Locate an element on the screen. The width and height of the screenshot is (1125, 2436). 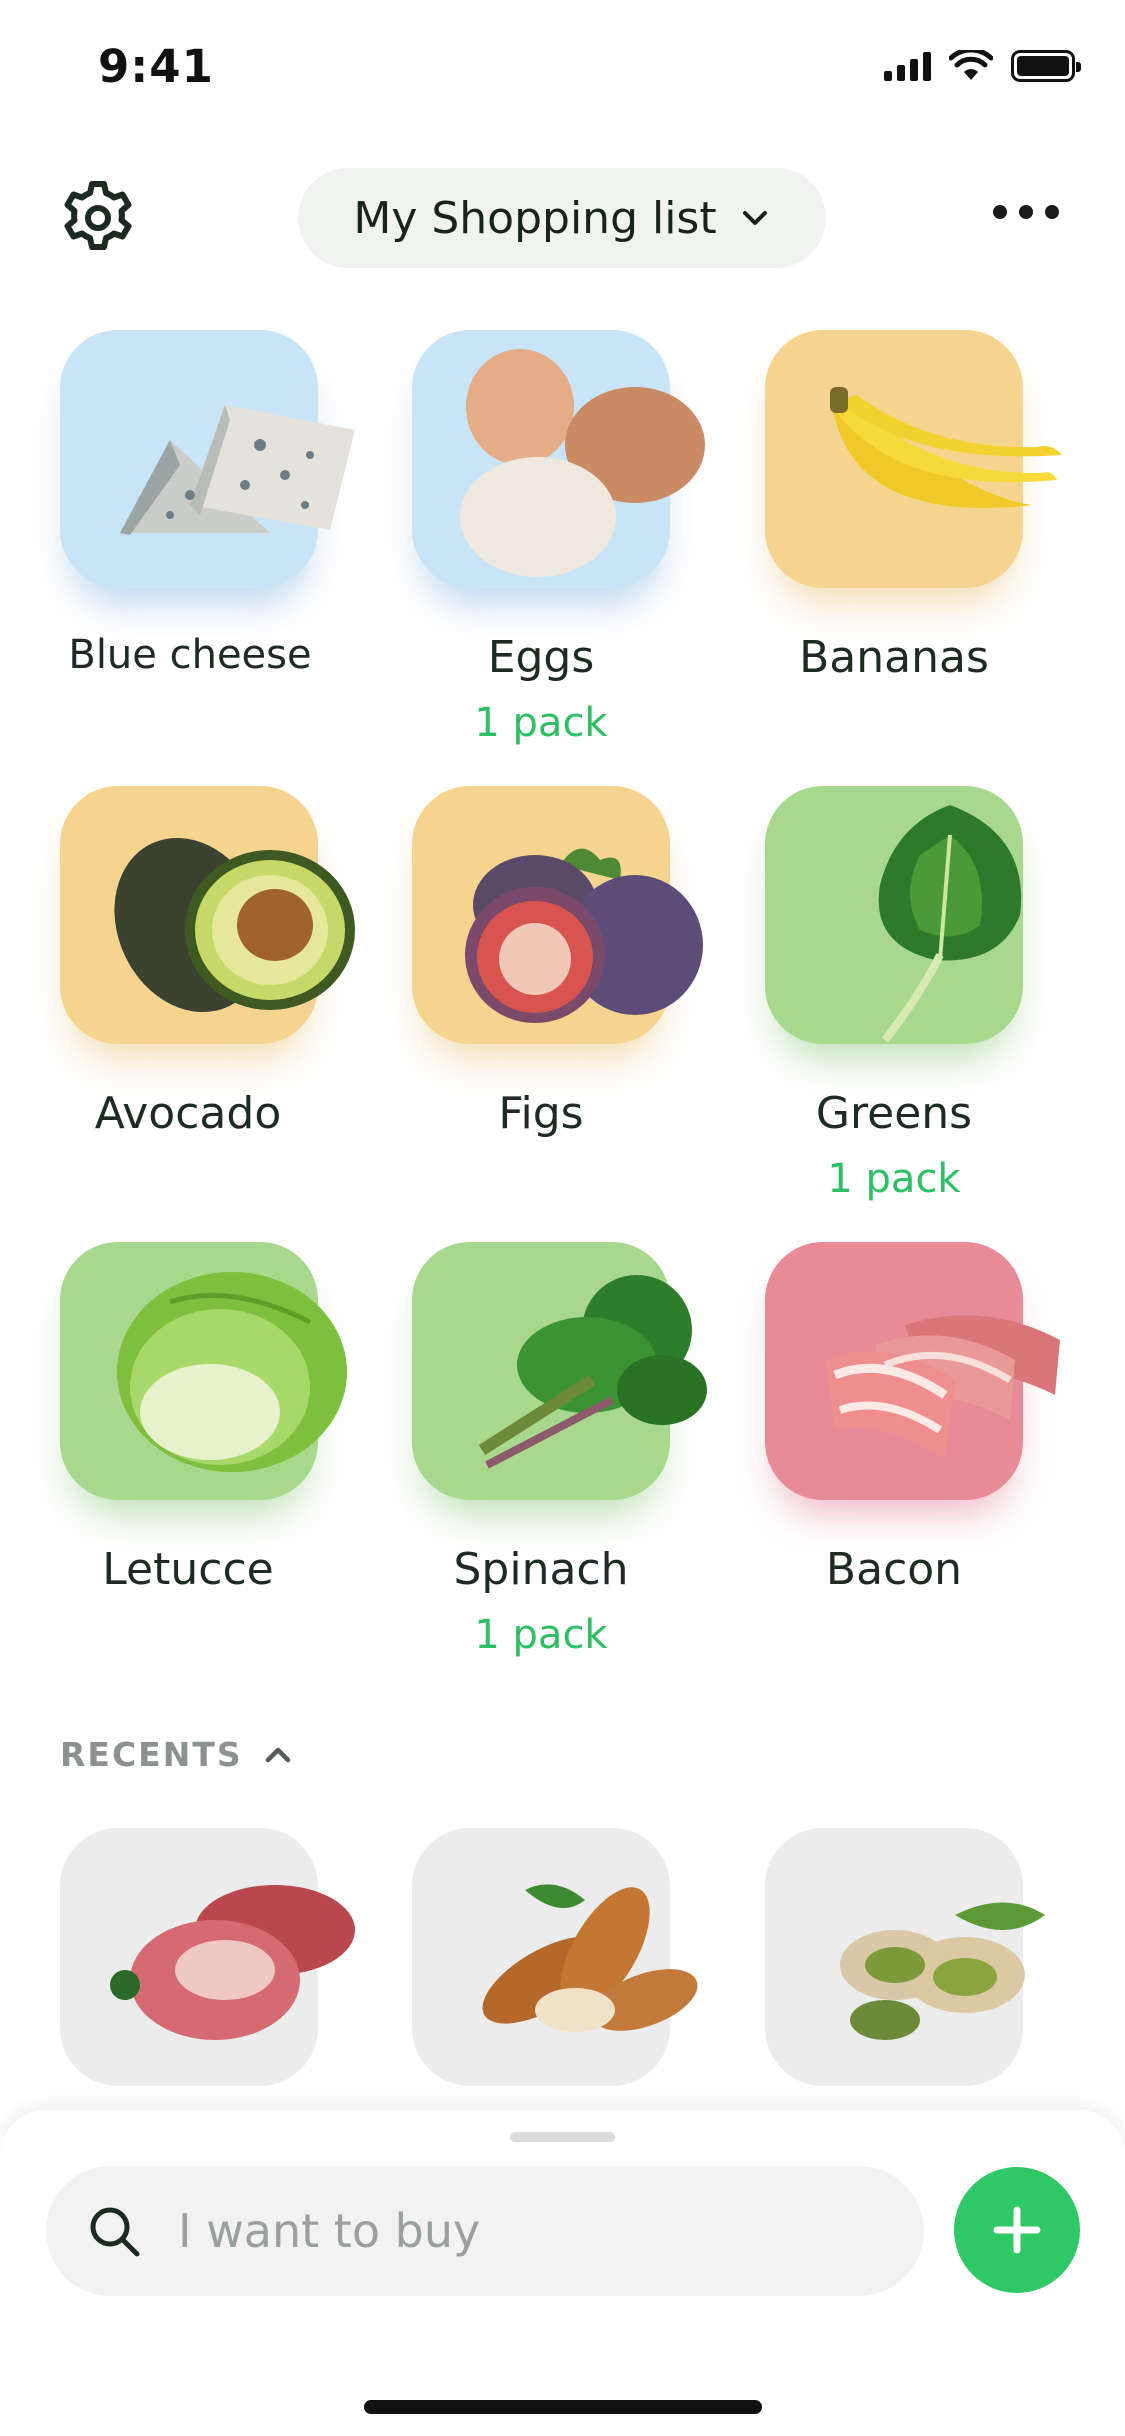
search-bar is located at coordinates (485, 2231).